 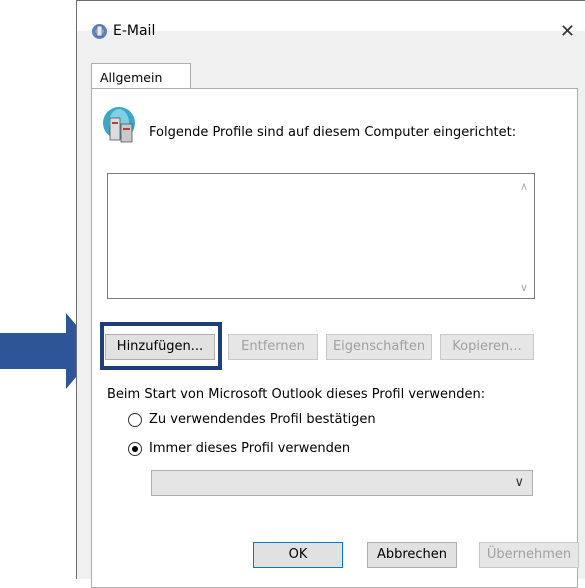 I want to click on radio-confirm-profile-label: Zu verwendendes Profil bestätigen, so click(x=262, y=419).